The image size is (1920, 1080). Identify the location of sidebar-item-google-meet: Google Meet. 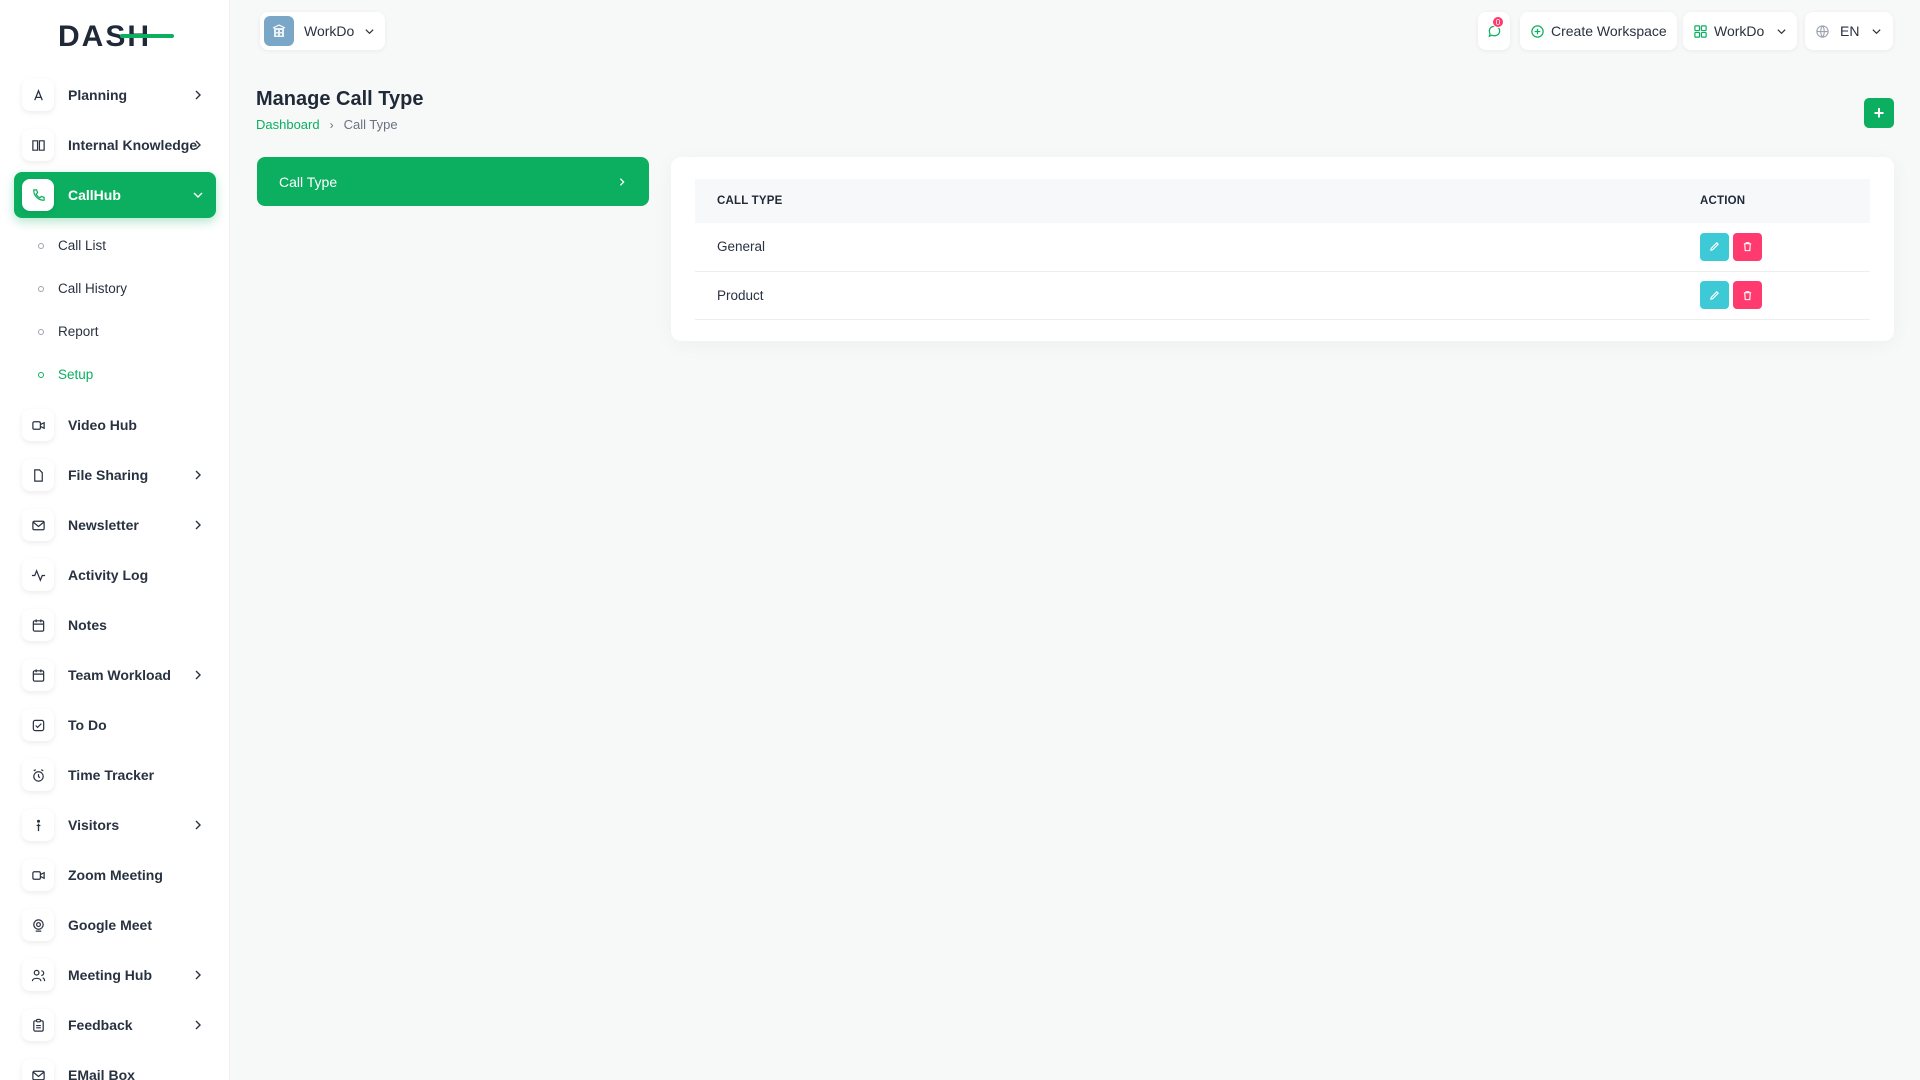
(115, 925).